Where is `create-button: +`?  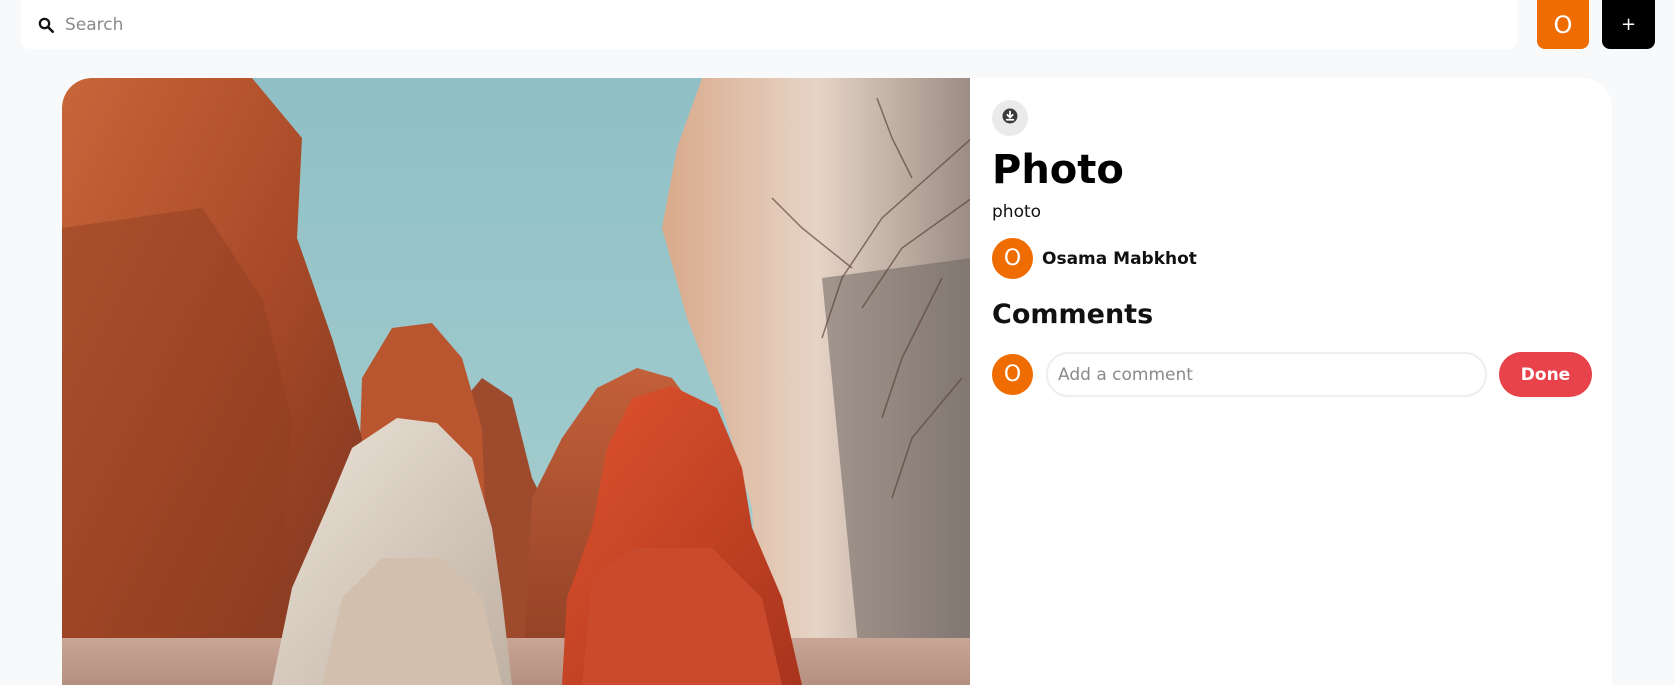
create-button: + is located at coordinates (1628, 24).